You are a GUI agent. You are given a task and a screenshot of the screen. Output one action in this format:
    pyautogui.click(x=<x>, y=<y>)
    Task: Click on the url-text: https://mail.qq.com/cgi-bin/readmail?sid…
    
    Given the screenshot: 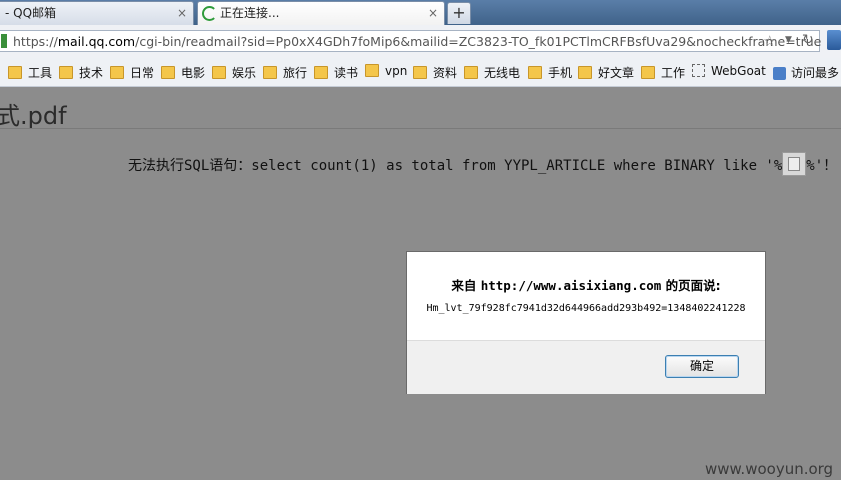 What is the action you would take?
    pyautogui.click(x=417, y=41)
    